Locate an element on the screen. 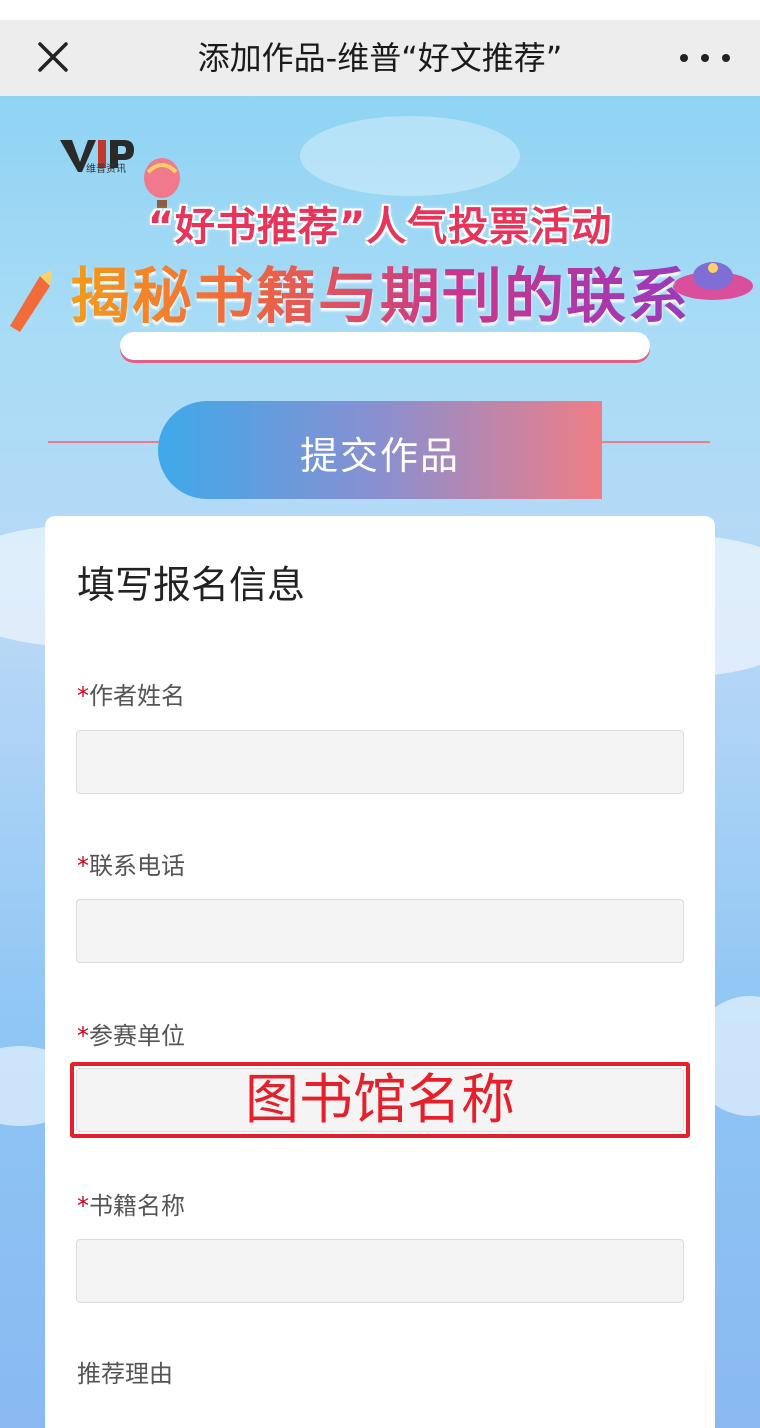 Image resolution: width=760 pixels, height=1428 pixels. page-title: 添加作品-维普“好文推荐” is located at coordinates (380, 58).